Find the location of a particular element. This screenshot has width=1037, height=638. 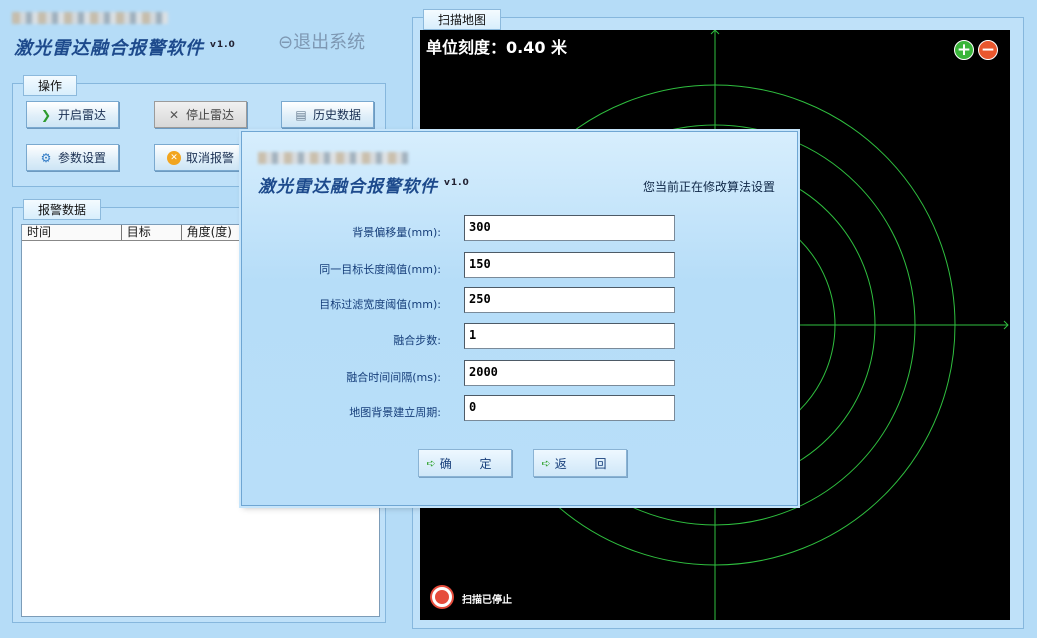

confirm-button: ➪ 确 定 is located at coordinates (465, 463).